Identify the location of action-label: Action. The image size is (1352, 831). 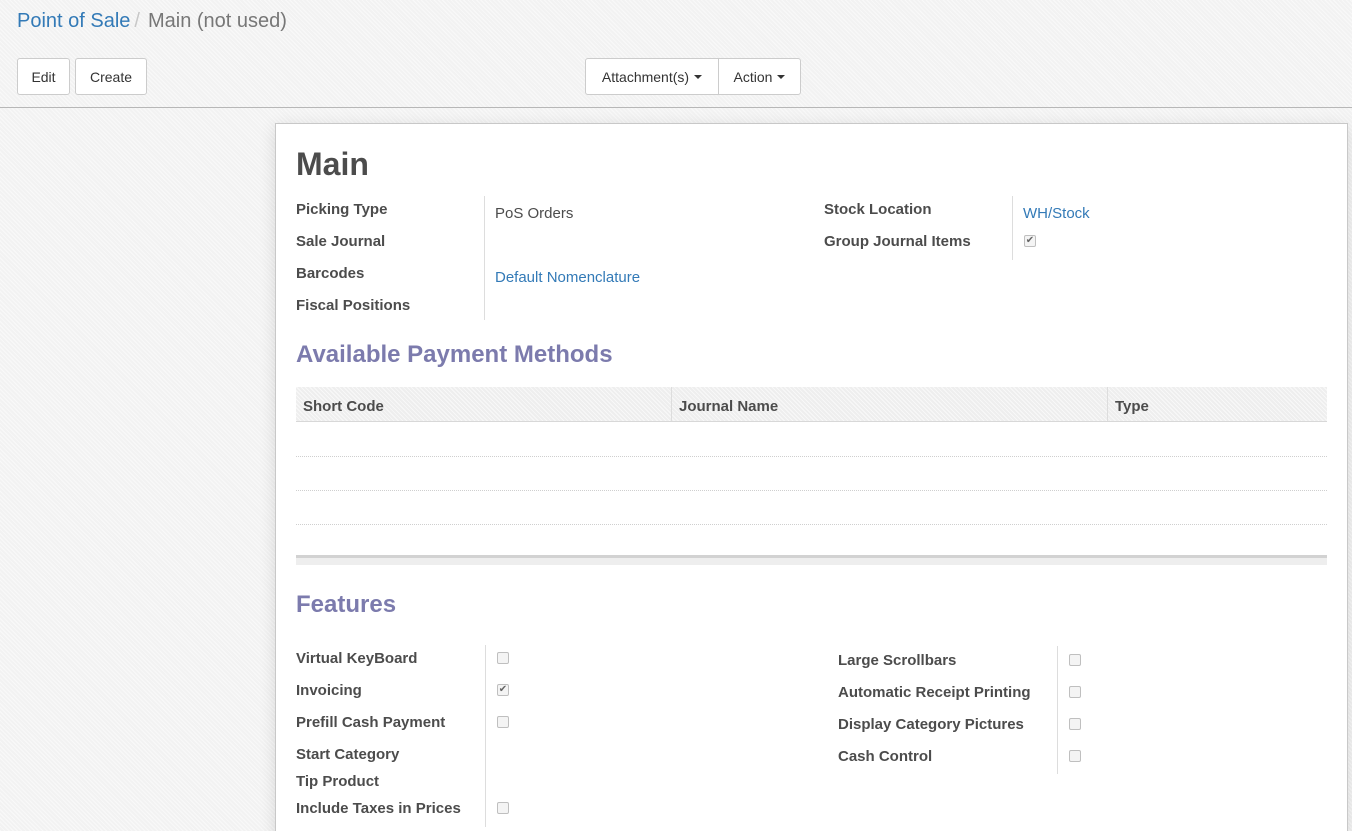
(753, 76).